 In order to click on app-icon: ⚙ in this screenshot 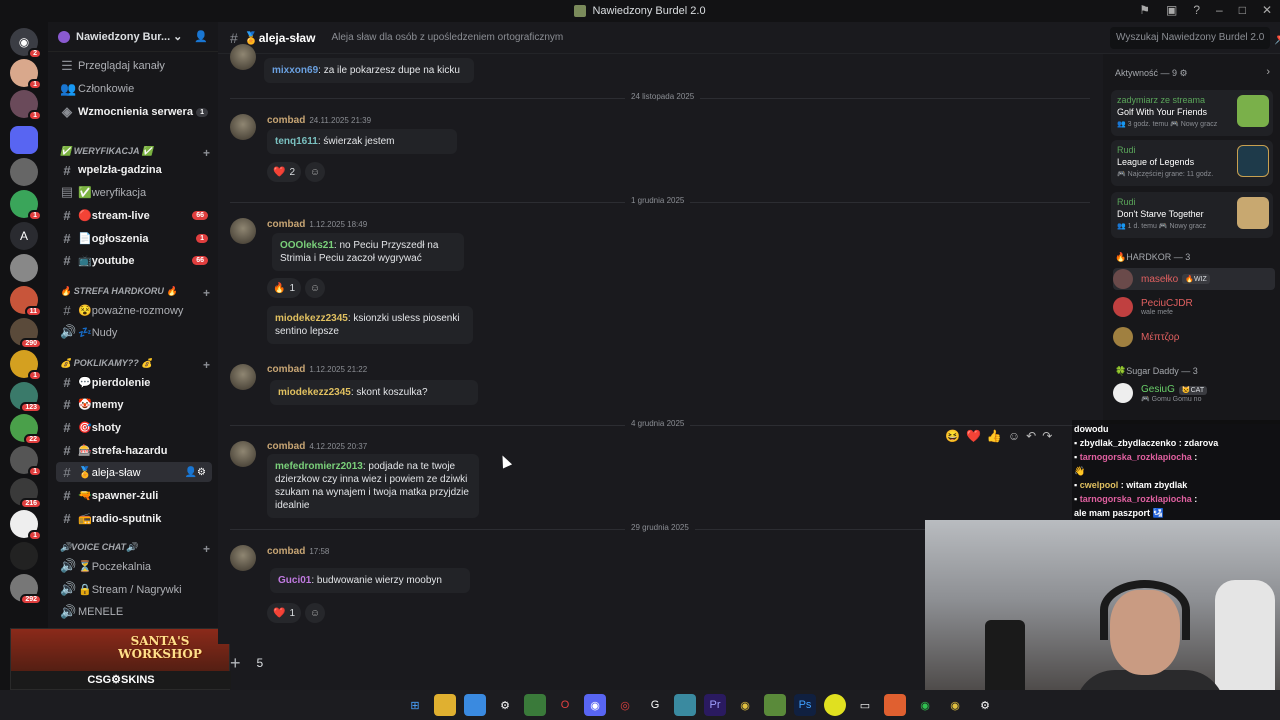, I will do `click(985, 705)`.